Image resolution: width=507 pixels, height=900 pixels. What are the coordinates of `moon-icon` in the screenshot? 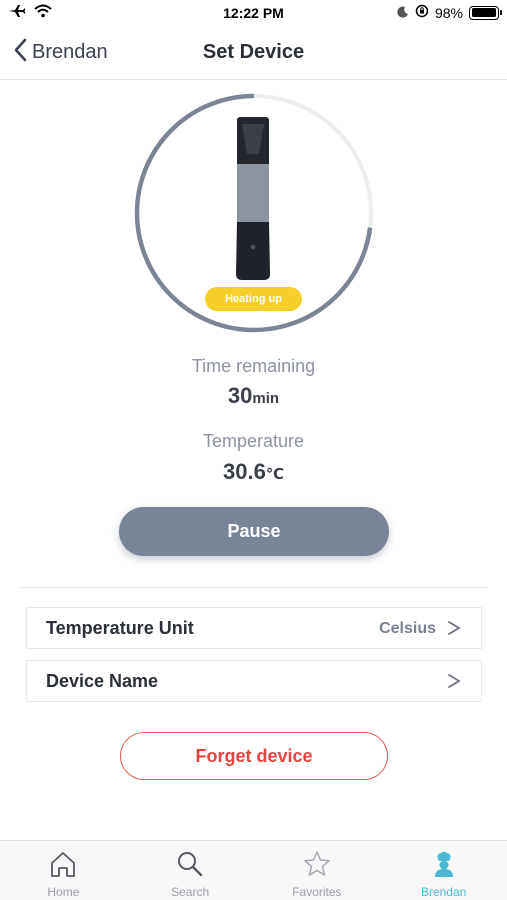 It's located at (403, 13).